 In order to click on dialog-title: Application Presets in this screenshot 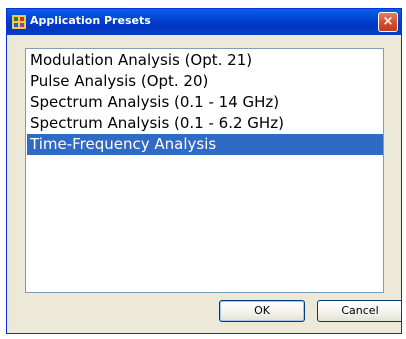, I will do `click(90, 20)`.